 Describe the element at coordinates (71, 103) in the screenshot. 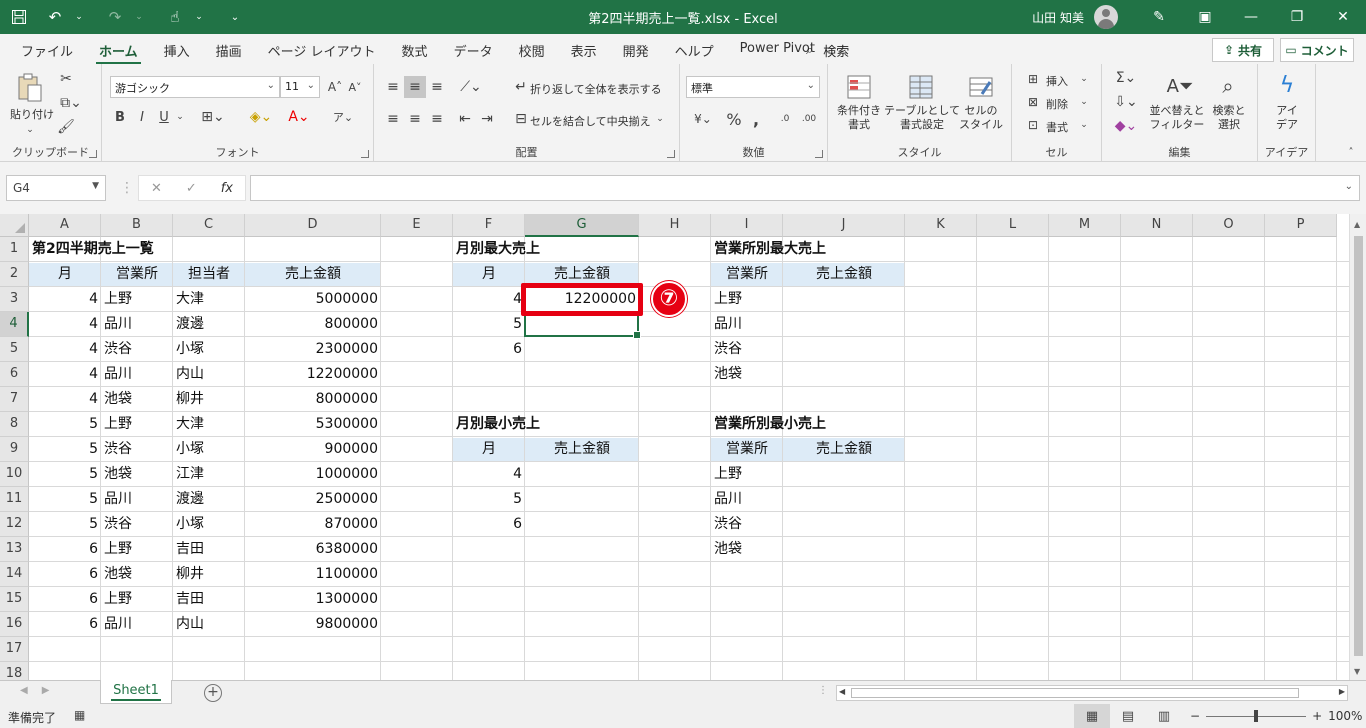

I see `copy-icon: ⧉⌄` at that location.